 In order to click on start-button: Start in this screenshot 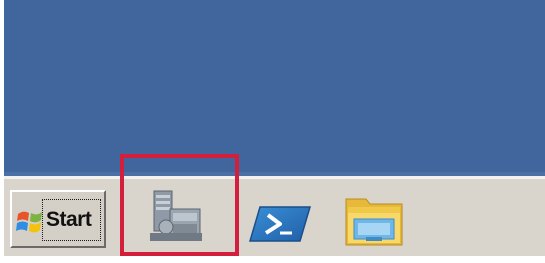, I will do `click(58, 219)`.